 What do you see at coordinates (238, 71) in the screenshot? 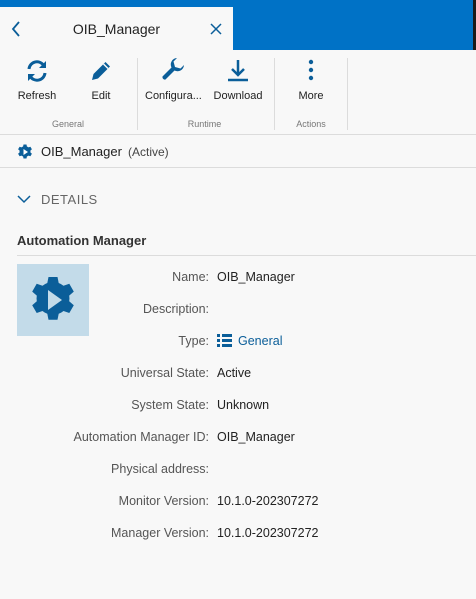
I see `download-icon` at bounding box center [238, 71].